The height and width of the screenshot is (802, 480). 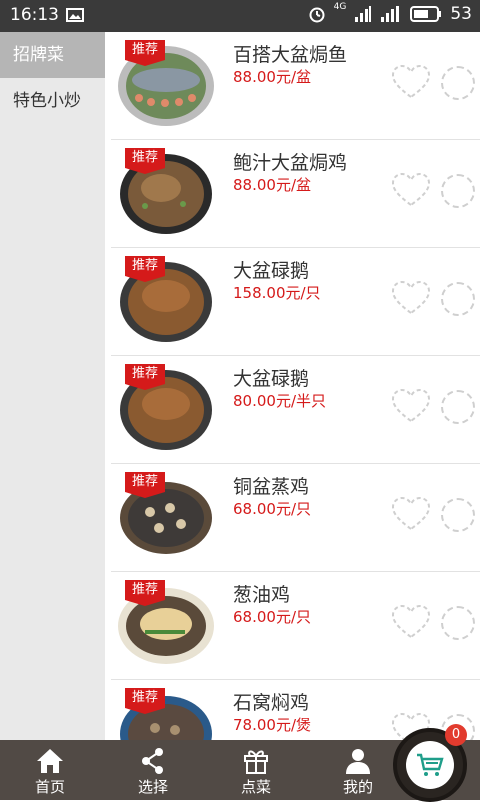 I want to click on status-time: 16:13, so click(x=34, y=15).